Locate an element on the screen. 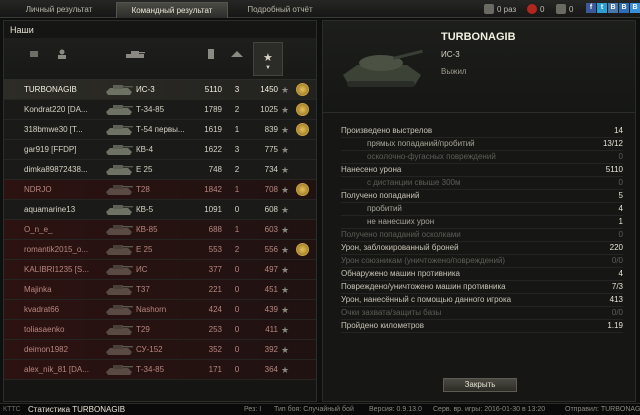 This screenshot has height=415, width=640. stat-label: не нанесших урон is located at coordinates (401, 221).